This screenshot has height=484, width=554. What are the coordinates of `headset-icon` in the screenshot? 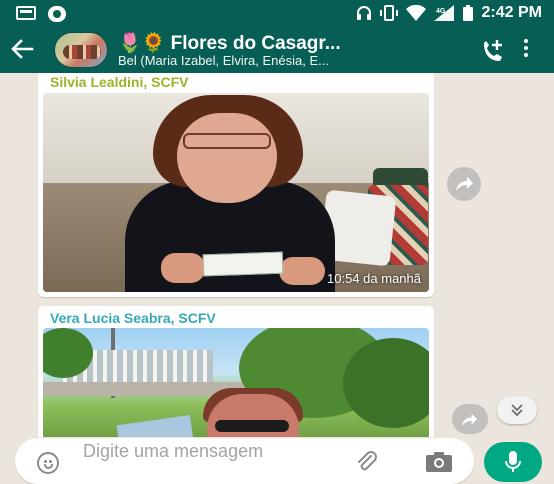 It's located at (363, 13).